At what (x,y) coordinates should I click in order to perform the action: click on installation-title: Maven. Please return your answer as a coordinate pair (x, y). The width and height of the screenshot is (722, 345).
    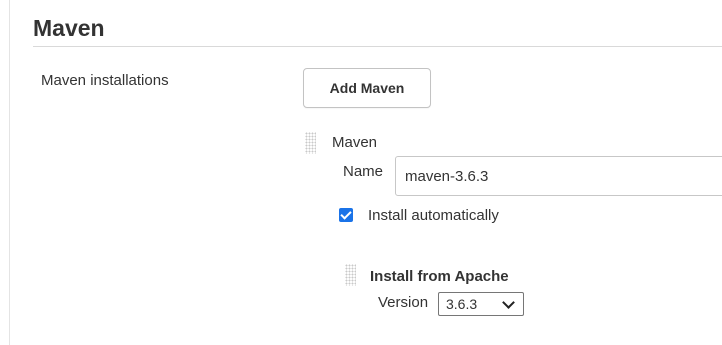
    Looking at the image, I should click on (355, 142).